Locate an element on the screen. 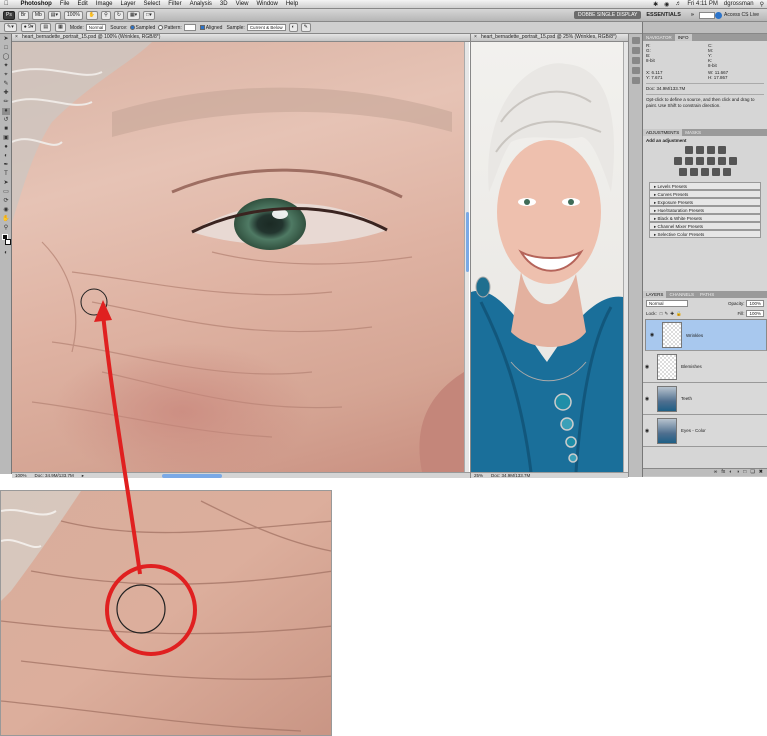 This screenshot has width=767, height=736. posterize-icon is located at coordinates (694, 172).